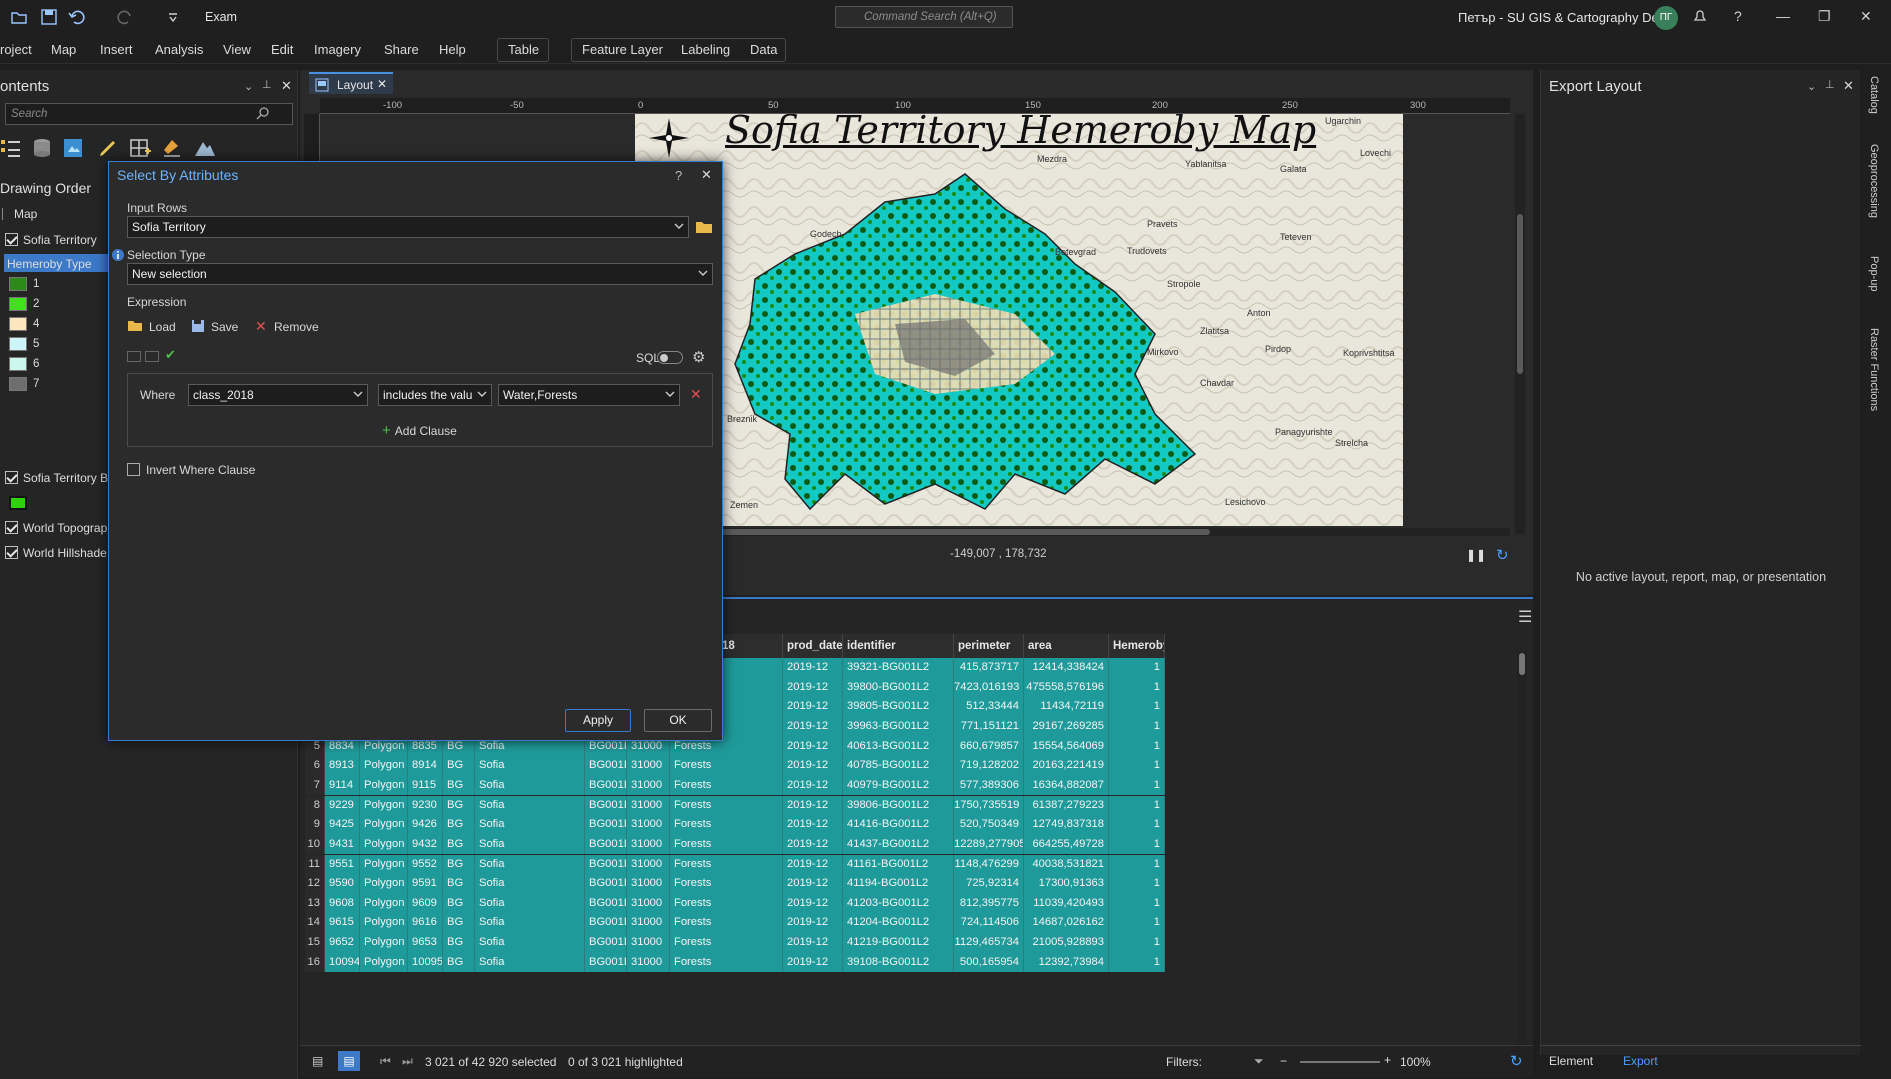 The width and height of the screenshot is (1891, 1079). What do you see at coordinates (1666, 18) in the screenshot?
I see `avatar: ПГ` at bounding box center [1666, 18].